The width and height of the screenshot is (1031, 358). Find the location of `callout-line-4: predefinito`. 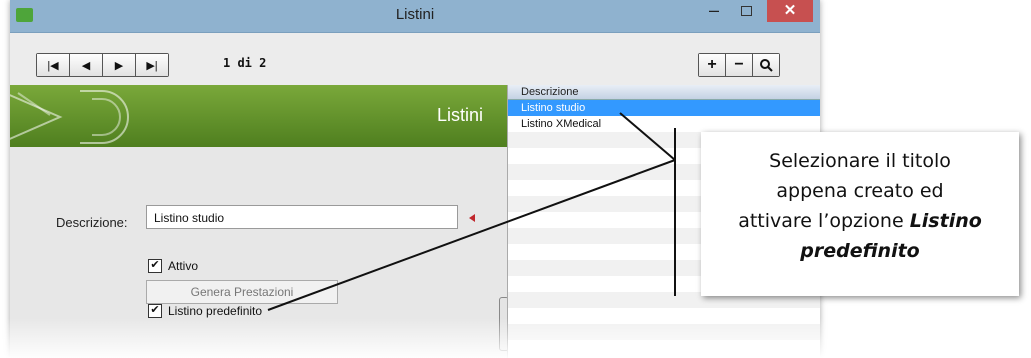

callout-line-4: predefinito is located at coordinates (860, 251).